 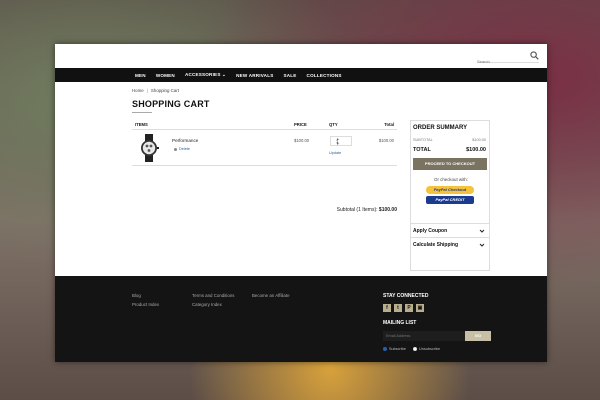 What do you see at coordinates (436, 245) in the screenshot?
I see `calculate-shipping-label: Calculate Shipping` at bounding box center [436, 245].